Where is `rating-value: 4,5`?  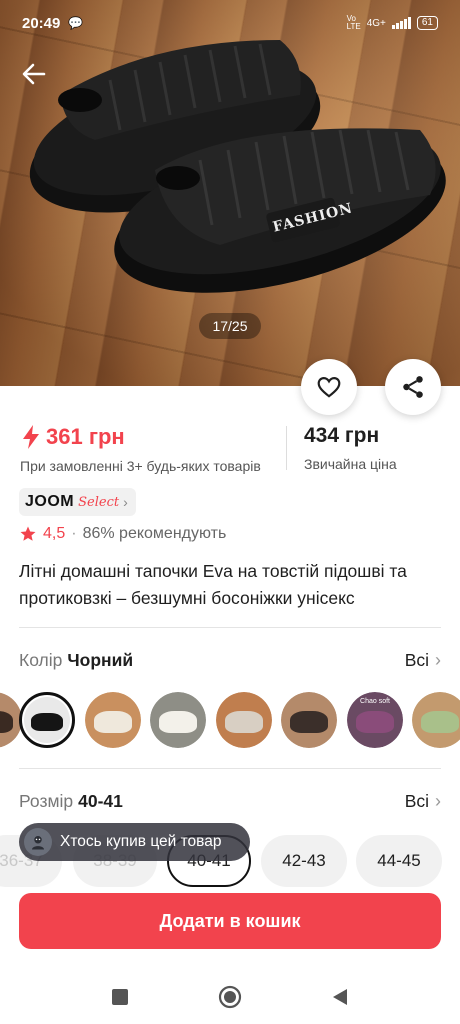 rating-value: 4,5 is located at coordinates (54, 533).